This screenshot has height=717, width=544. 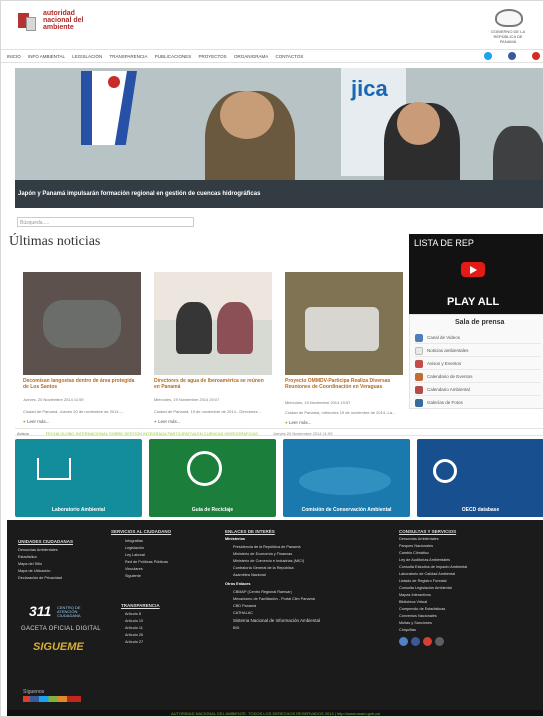 I want to click on nav-item-legislacion: LEGISLACIÓN, so click(x=87, y=56).